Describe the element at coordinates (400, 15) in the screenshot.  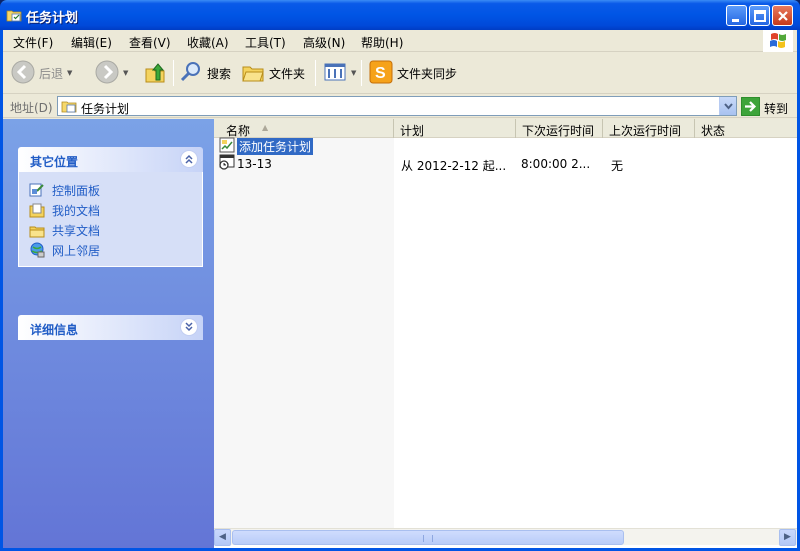
I see `title-bar: 任务计划` at that location.